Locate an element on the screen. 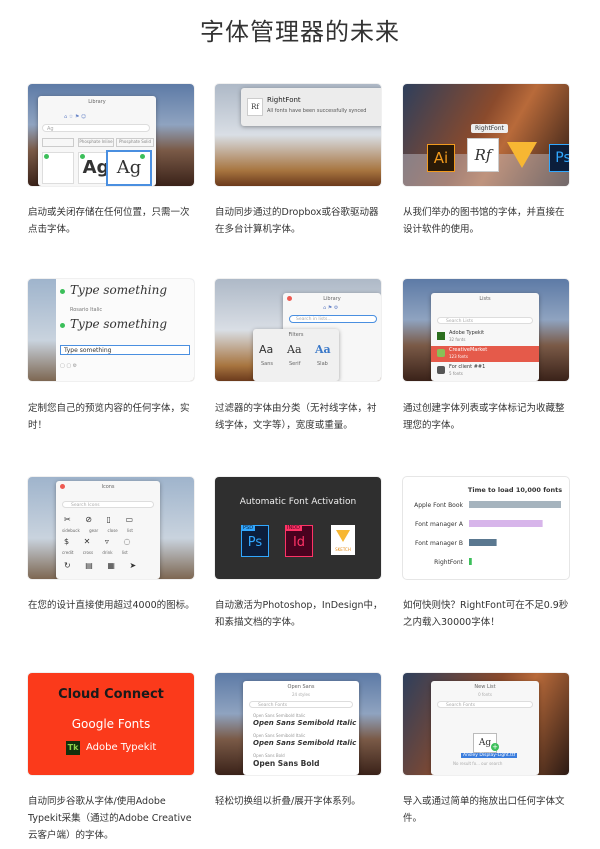  icon-grid-row: $ ✕ ▿ ◌ is located at coordinates (97, 541).